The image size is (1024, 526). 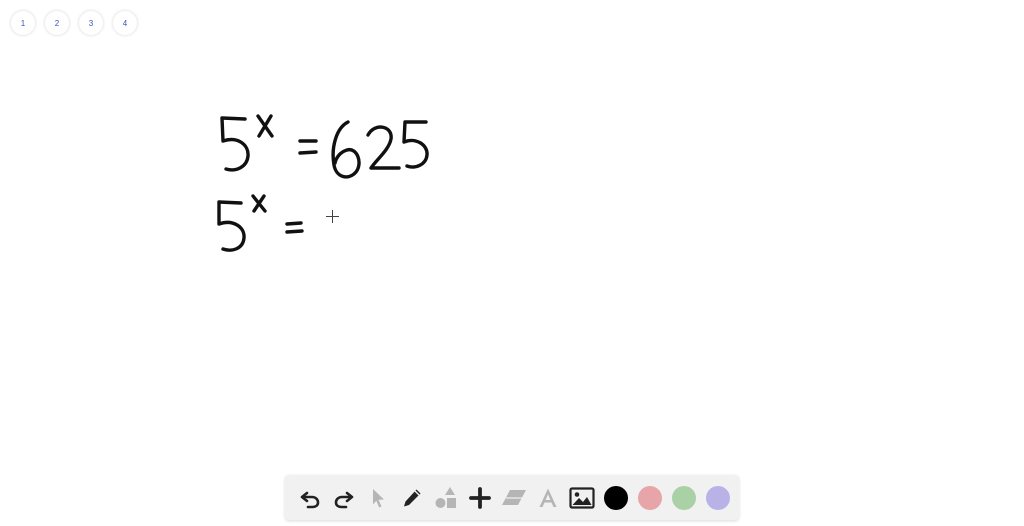 What do you see at coordinates (265, 126) in the screenshot?
I see `ink-stroke-superscript-x` at bounding box center [265, 126].